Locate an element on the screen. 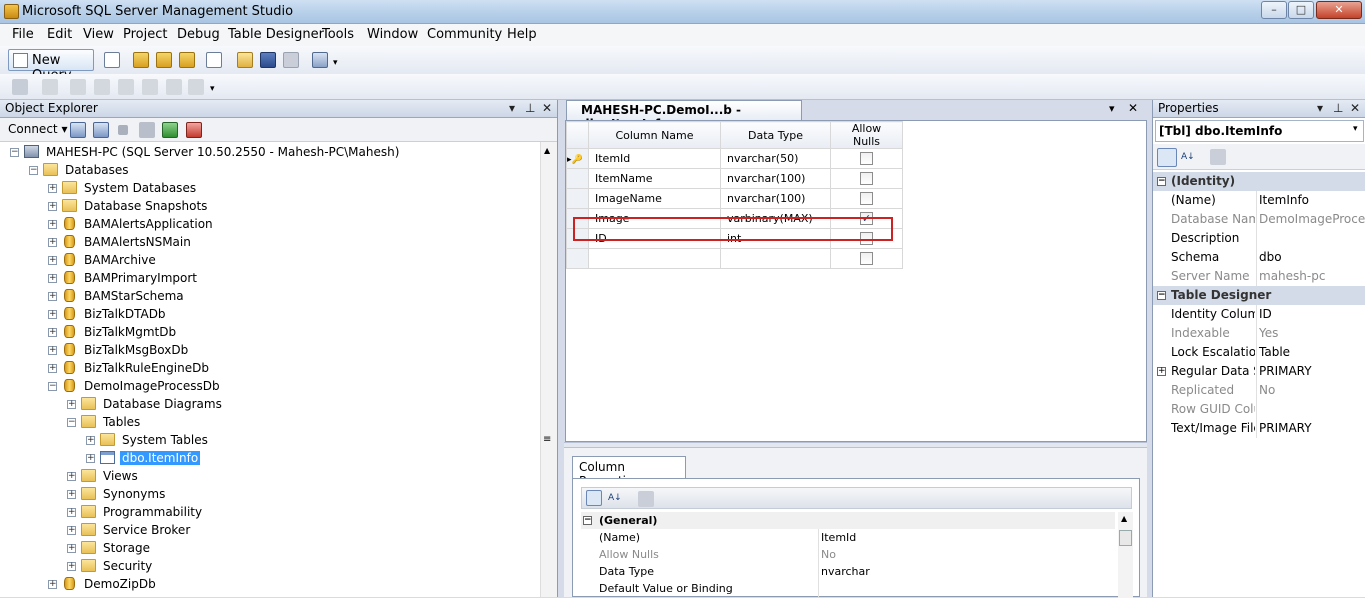 The width and height of the screenshot is (1365, 598). panel-dropdown-icon: ▾ is located at coordinates (512, 108).